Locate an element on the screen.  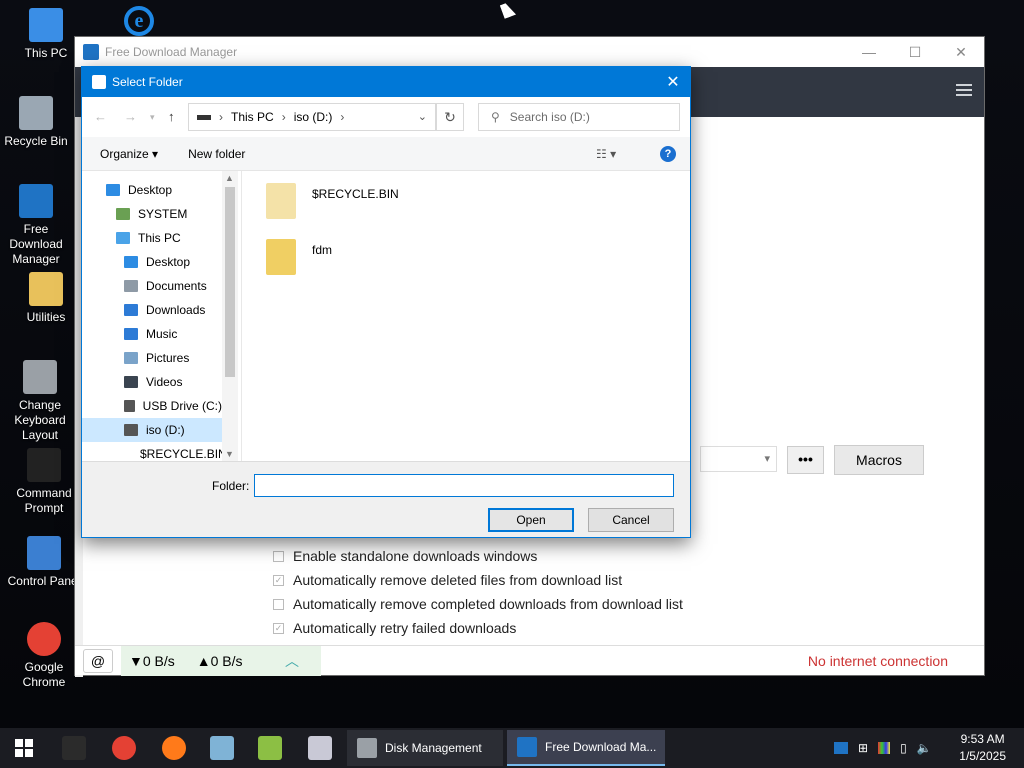
tree-scrollbar: ▲ ▼ is located at coordinates (230, 316).